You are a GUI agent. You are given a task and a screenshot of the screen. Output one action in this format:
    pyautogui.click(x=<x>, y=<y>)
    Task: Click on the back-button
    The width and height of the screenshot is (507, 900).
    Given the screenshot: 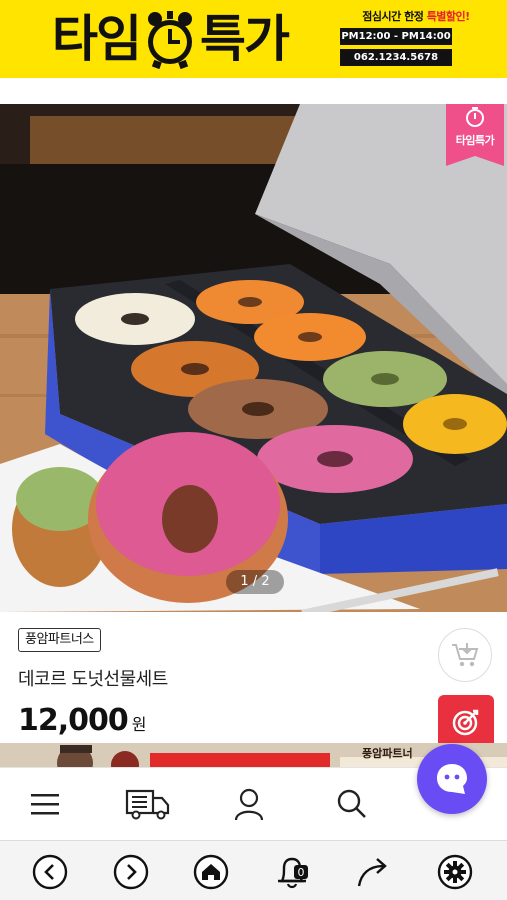 What is the action you would take?
    pyautogui.click(x=50, y=872)
    